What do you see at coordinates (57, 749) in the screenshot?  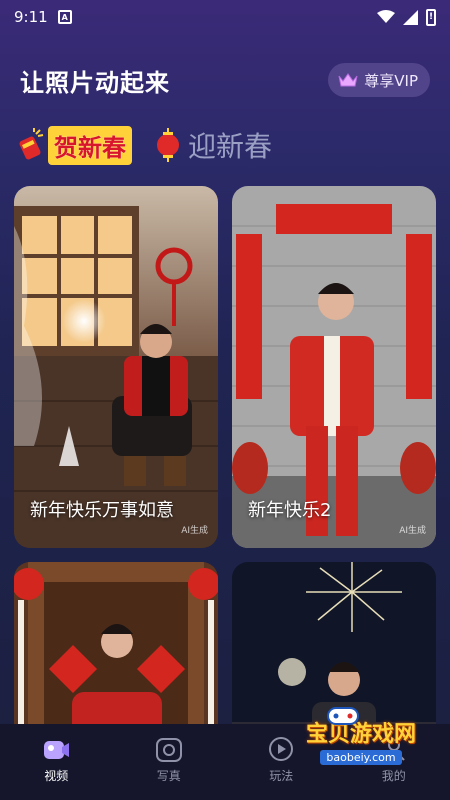 I see `video-icon` at bounding box center [57, 749].